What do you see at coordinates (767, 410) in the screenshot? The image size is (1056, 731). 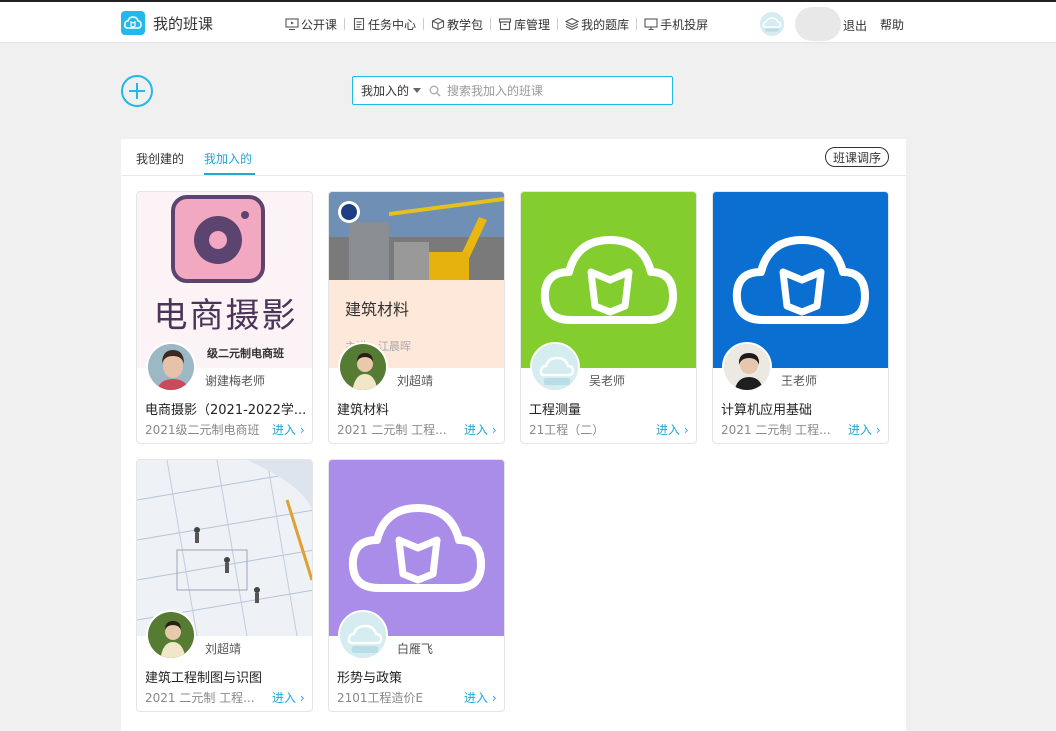 I see `course-title: 计算机应用基础` at bounding box center [767, 410].